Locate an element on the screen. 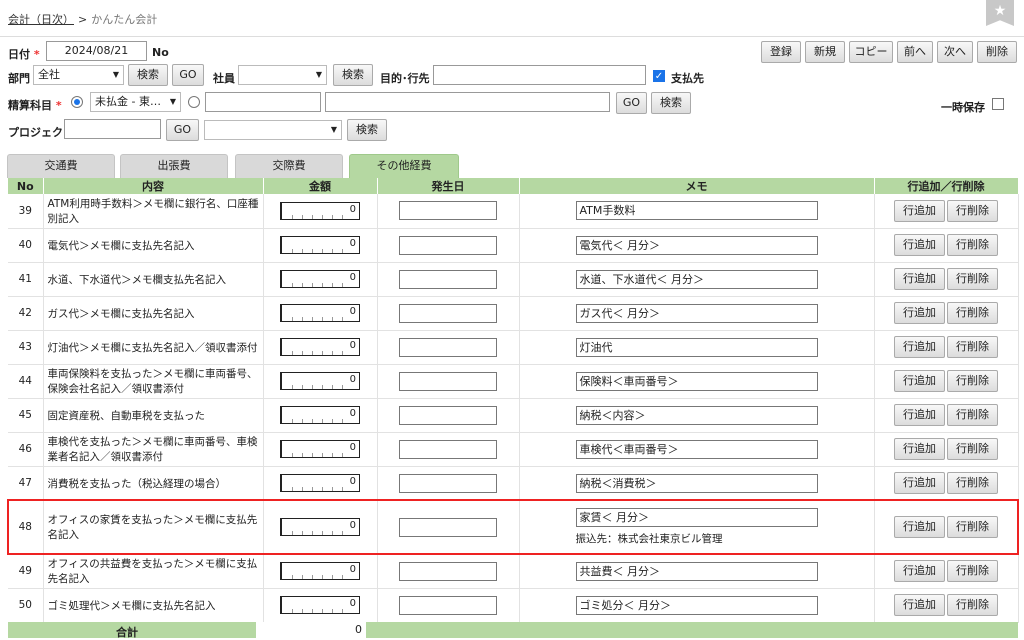  register-button: 登録 is located at coordinates (781, 52).